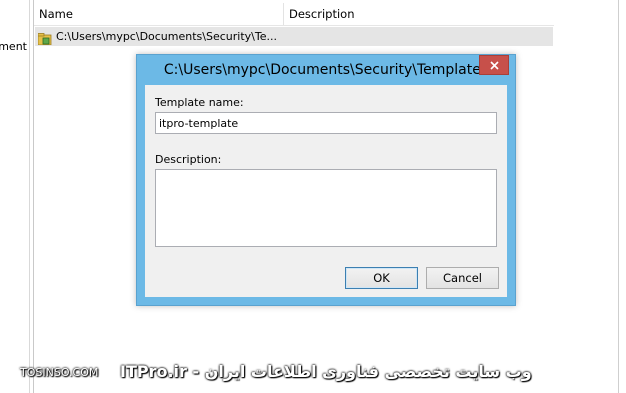 This screenshot has height=393, width=626. I want to click on list-header: Name Description, so click(294, 14).